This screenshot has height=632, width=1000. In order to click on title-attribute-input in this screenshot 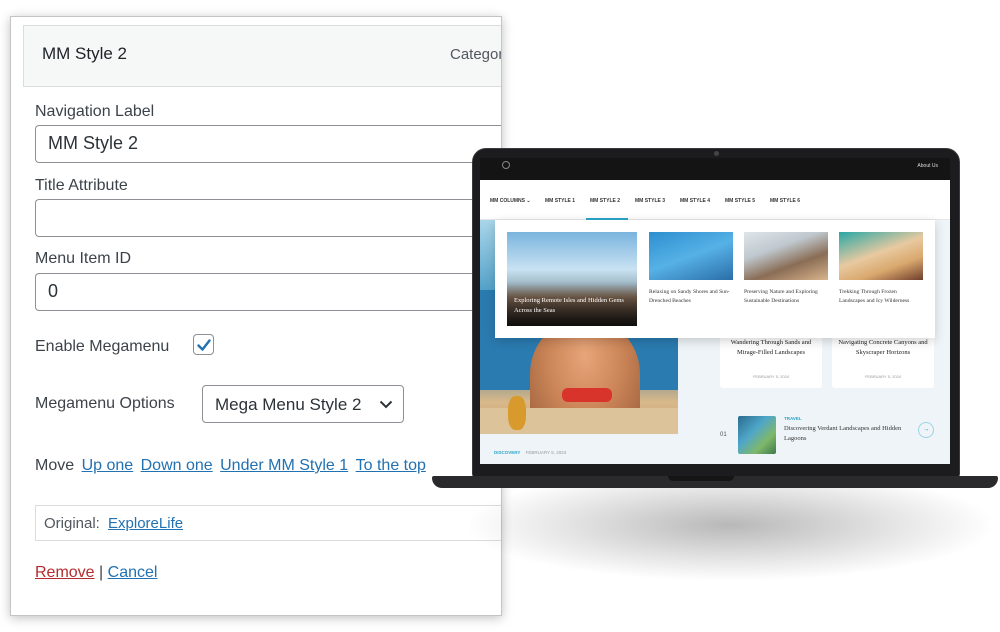, I will do `click(268, 218)`.